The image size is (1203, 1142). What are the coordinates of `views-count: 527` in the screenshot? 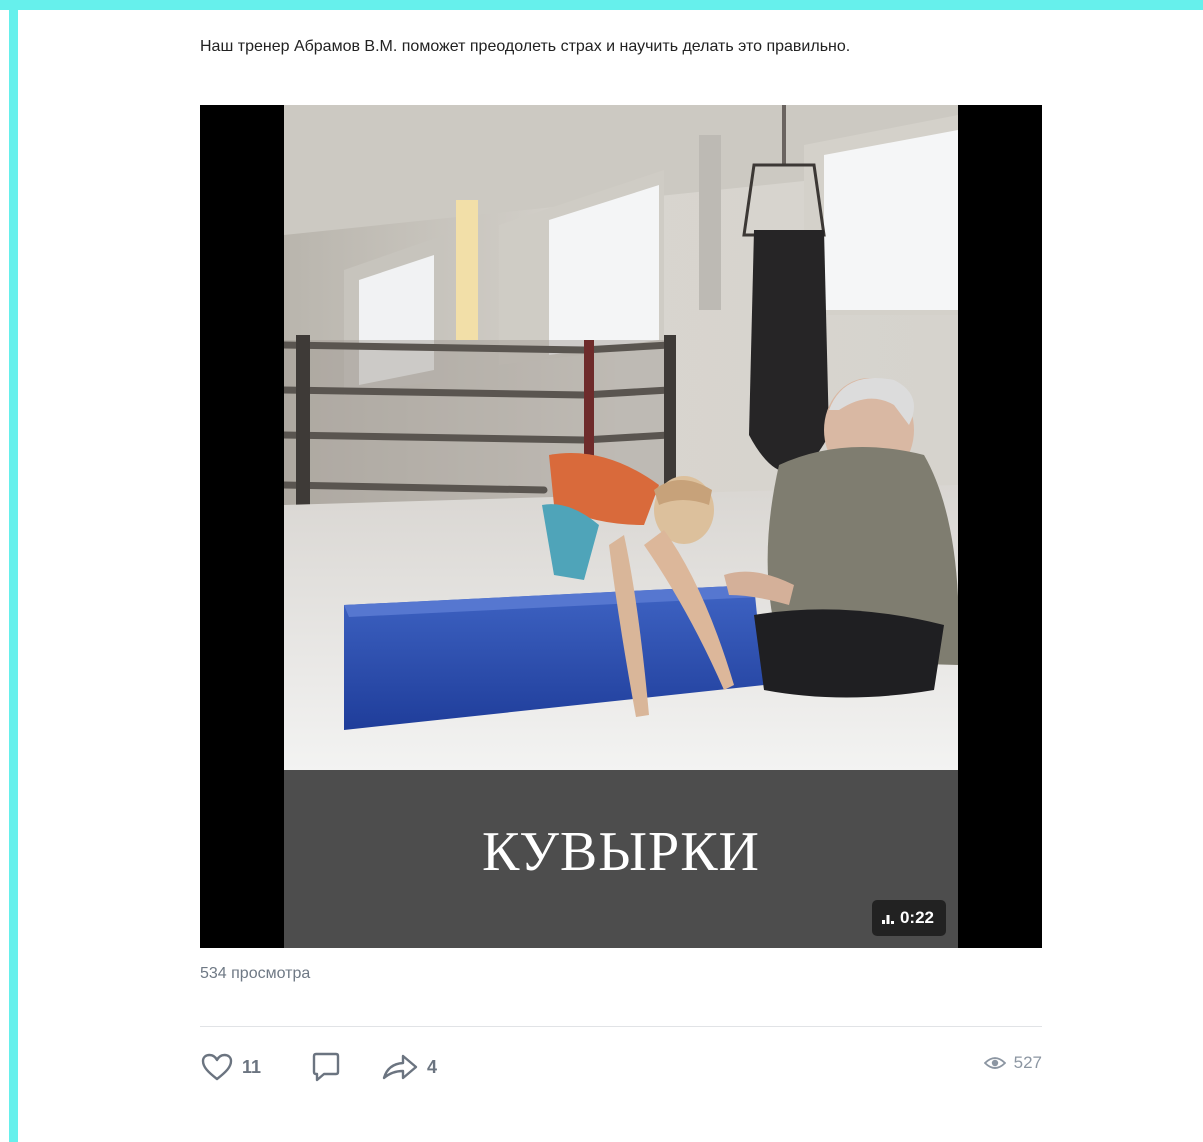 It's located at (1027, 1062).